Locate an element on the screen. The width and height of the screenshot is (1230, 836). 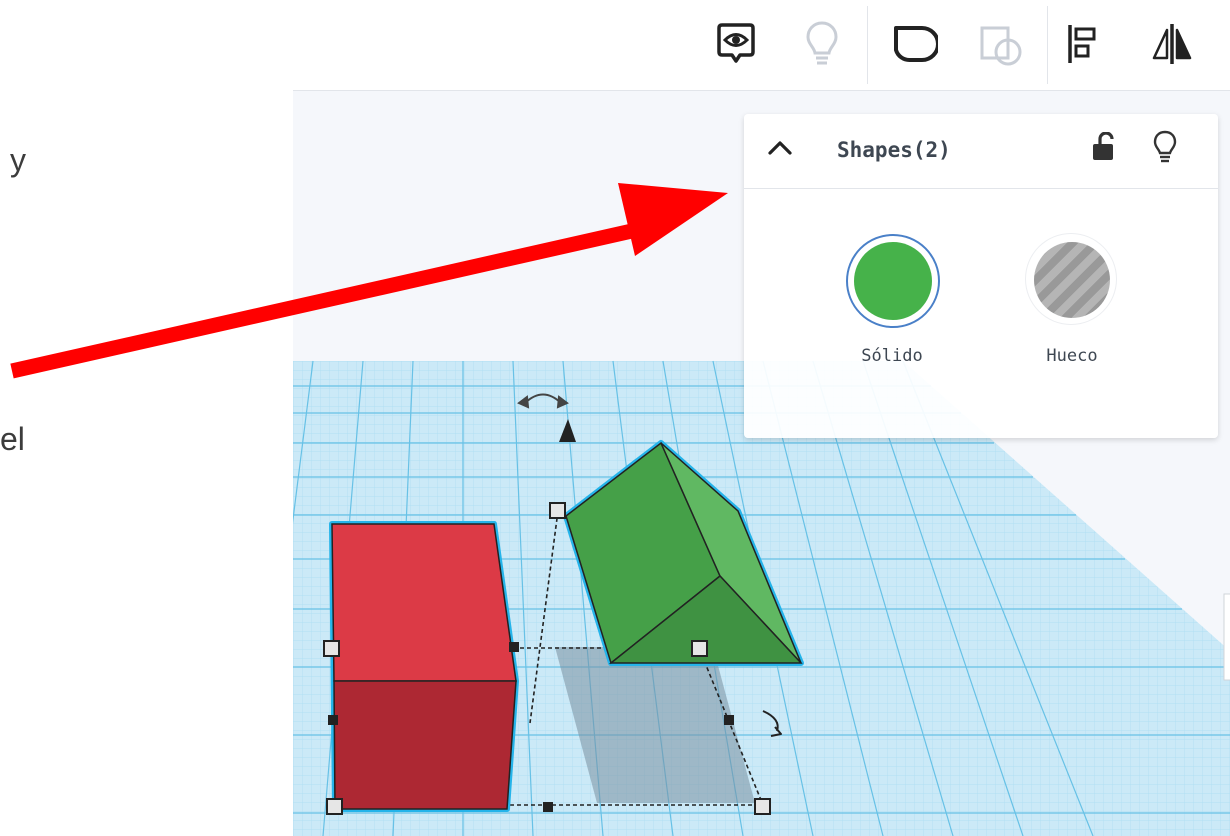
red-annotation-arrow is located at coordinates (369, 281).